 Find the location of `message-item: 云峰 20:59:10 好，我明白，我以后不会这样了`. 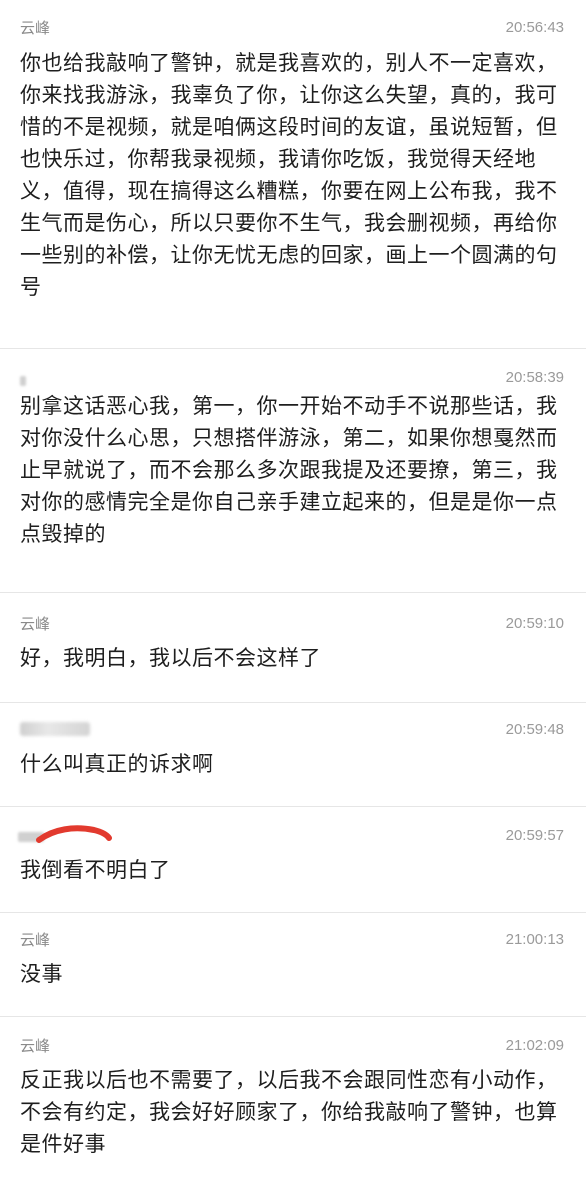

message-item: 云峰 20:59:10 好，我明白，我以后不会这样了 is located at coordinates (293, 649).